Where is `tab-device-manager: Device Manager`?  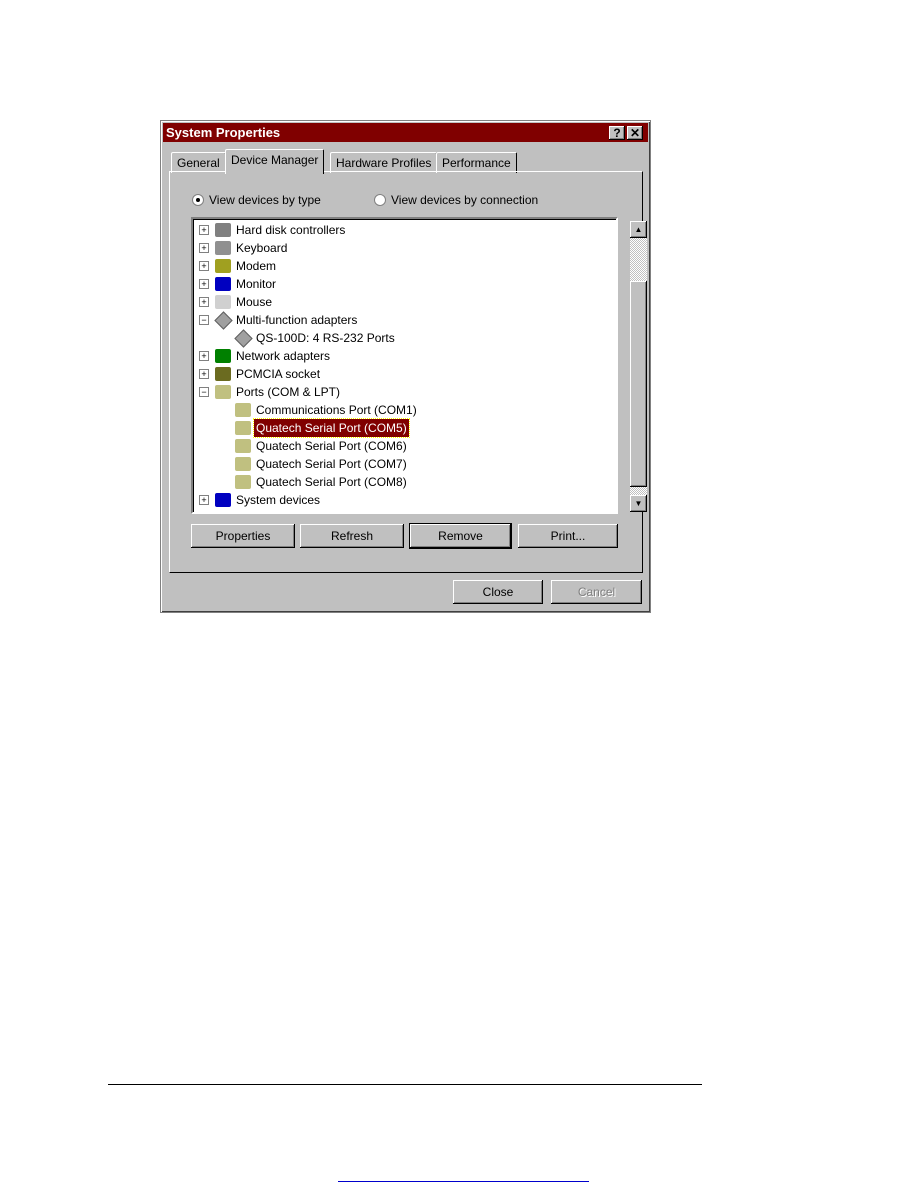
tab-device-manager: Device Manager is located at coordinates (275, 161).